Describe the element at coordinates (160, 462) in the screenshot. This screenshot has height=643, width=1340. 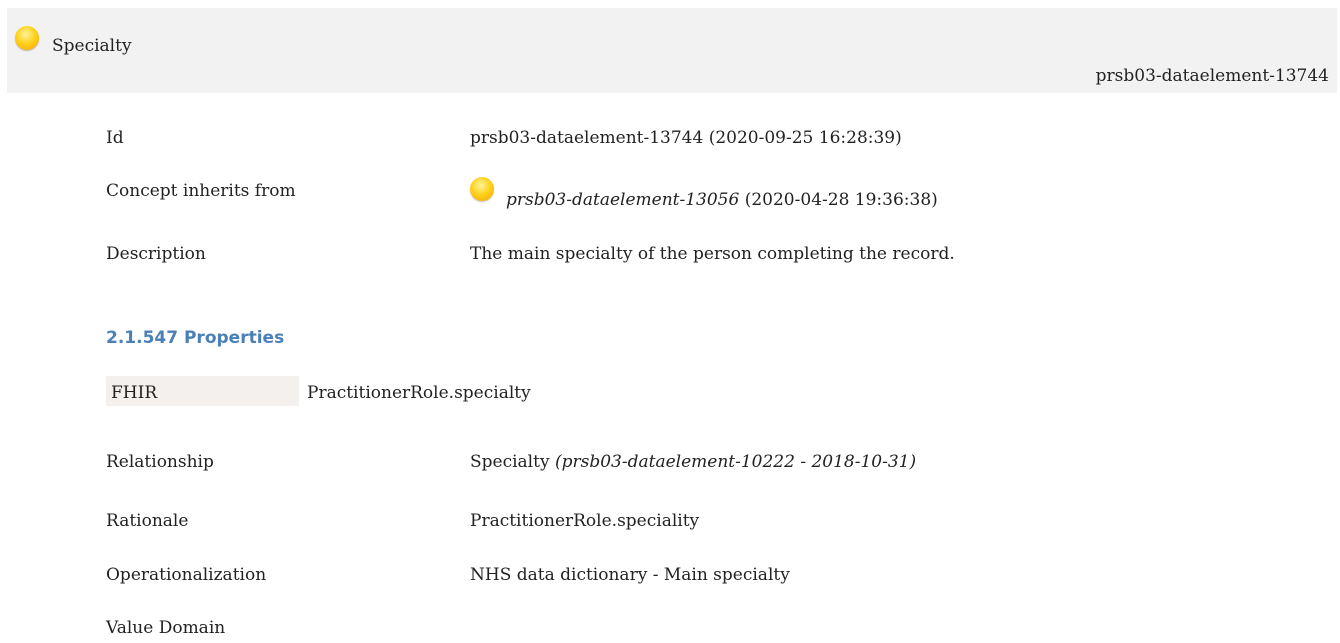
I see `relationship-label: Relationship` at that location.